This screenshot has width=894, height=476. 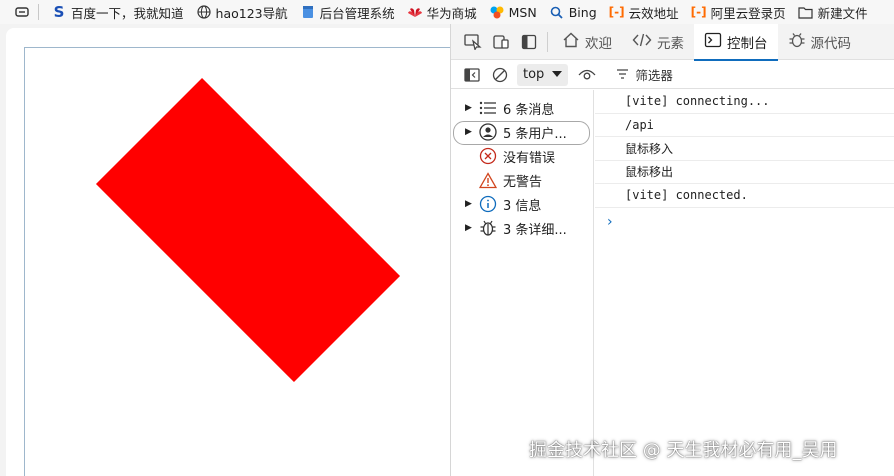 I want to click on sidebar-item-label: 无警告, so click(x=523, y=182).